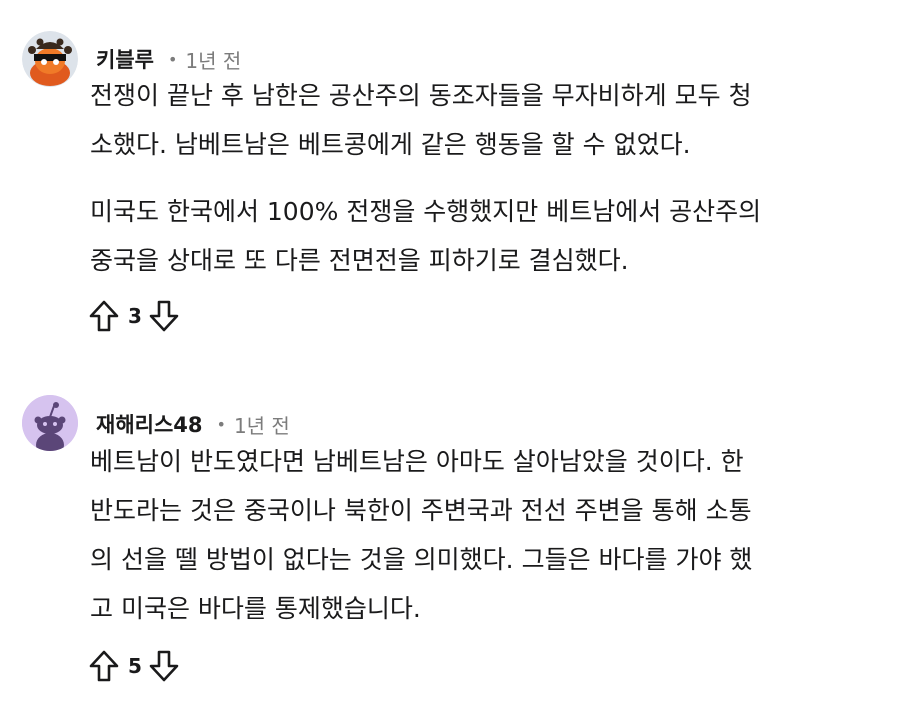 Image resolution: width=900 pixels, height=707 pixels. I want to click on vote-score: 3, so click(135, 316).